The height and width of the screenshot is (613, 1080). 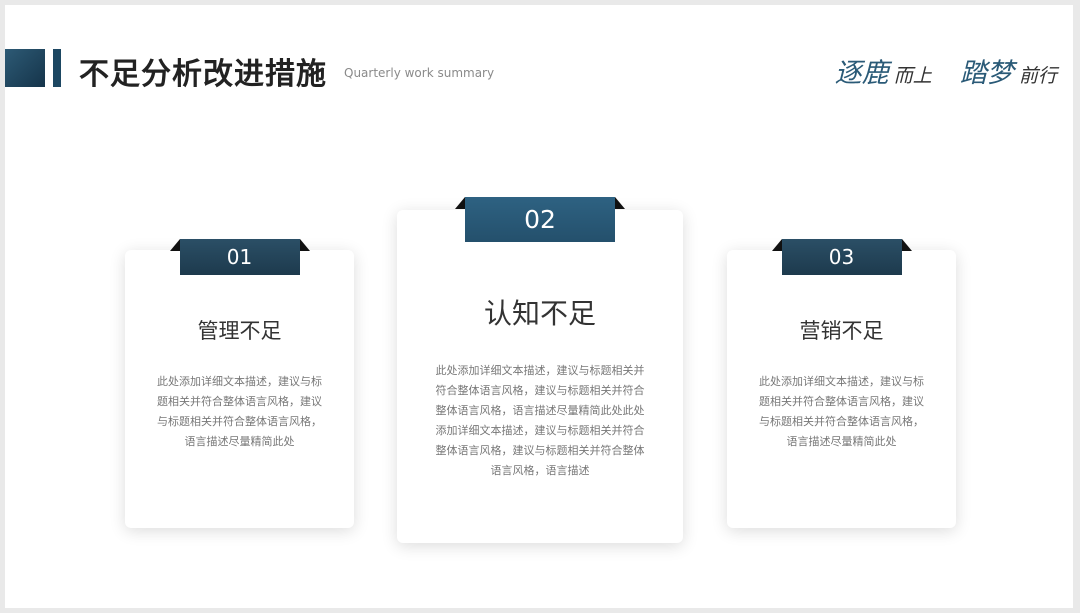 I want to click on title-decoration-block, so click(x=25, y=68).